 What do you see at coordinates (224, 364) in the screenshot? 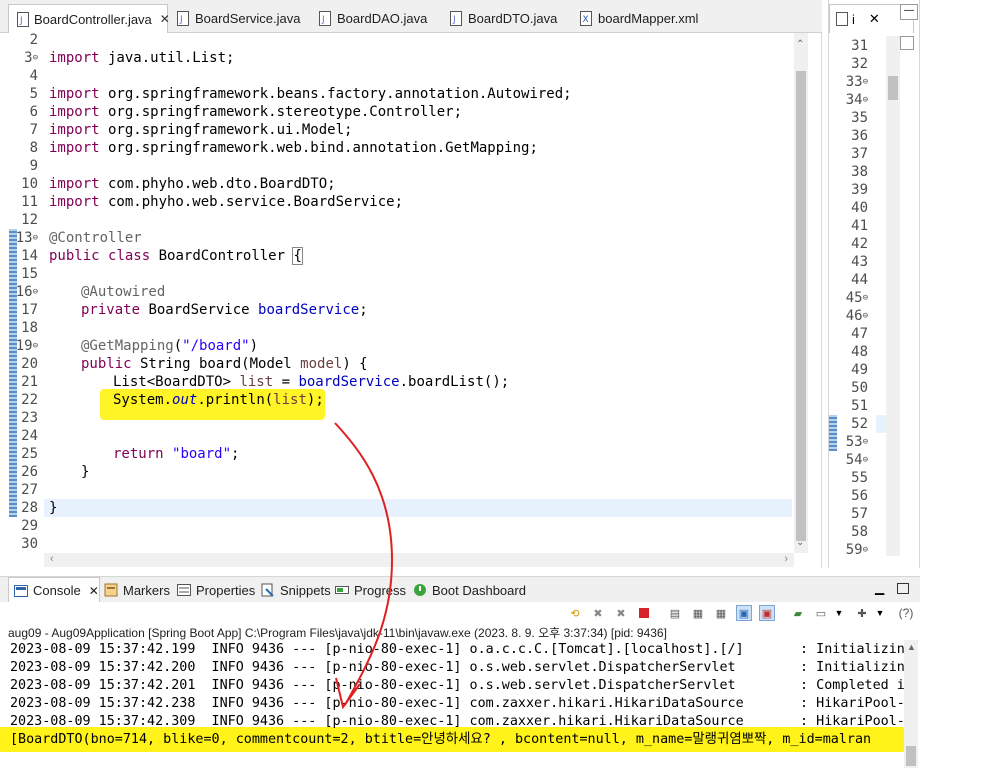
I see `code-line: public String board(Model model) {` at bounding box center [224, 364].